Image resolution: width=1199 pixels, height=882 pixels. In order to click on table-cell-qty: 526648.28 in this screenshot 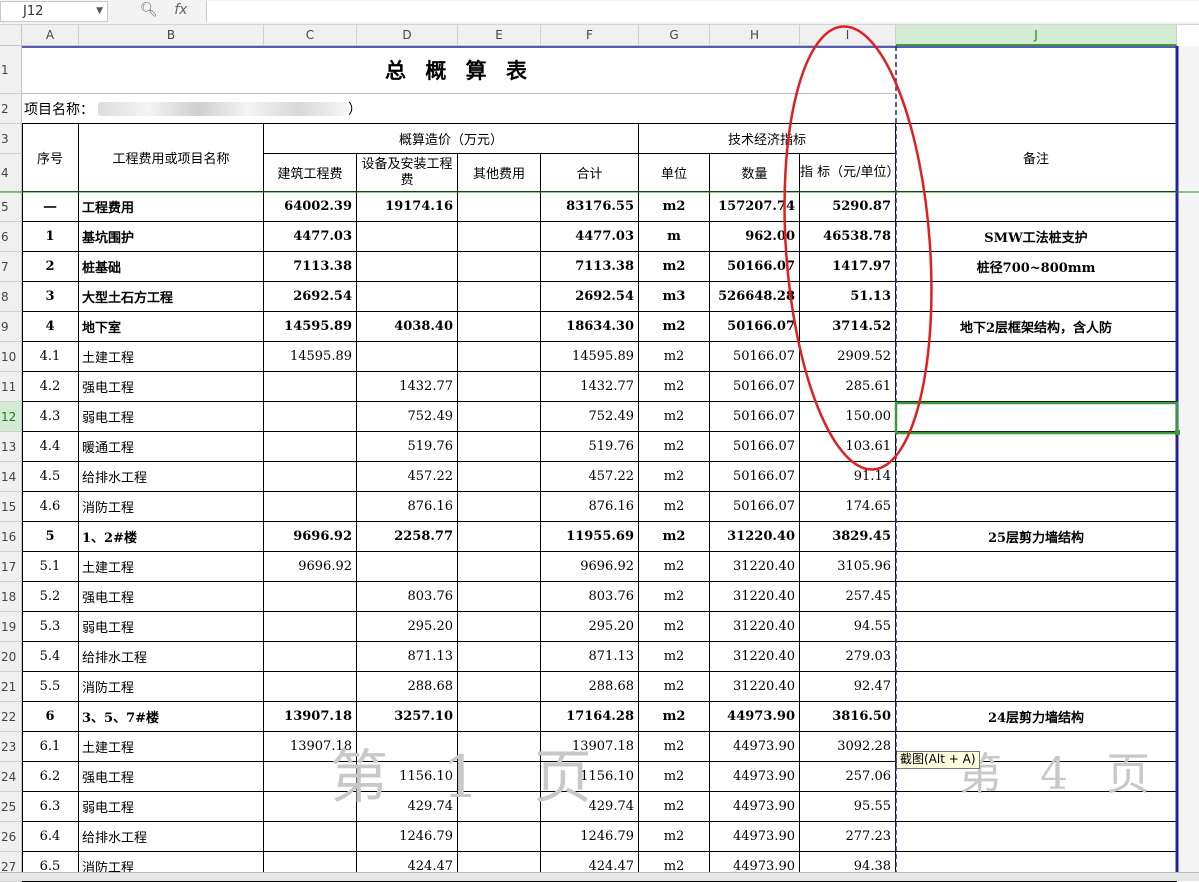, I will do `click(755, 297)`.